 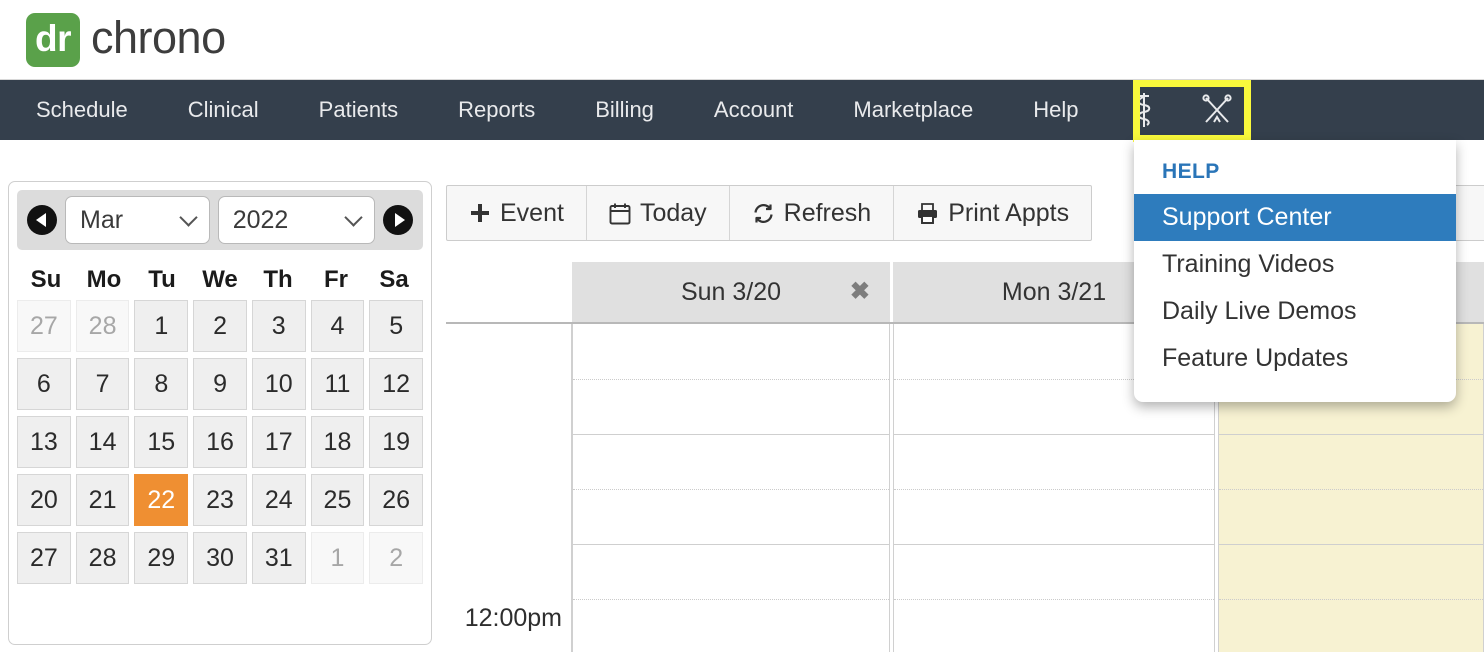 I want to click on plus-icon, so click(x=480, y=213).